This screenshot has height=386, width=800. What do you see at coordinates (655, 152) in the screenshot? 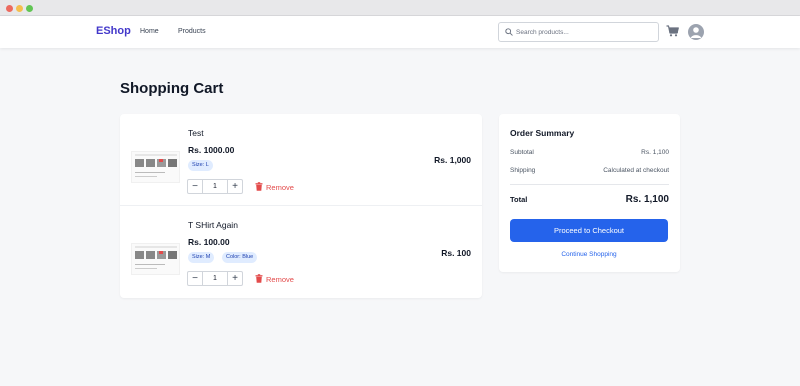
I see `subtotal-value: Rs. 1,100` at bounding box center [655, 152].